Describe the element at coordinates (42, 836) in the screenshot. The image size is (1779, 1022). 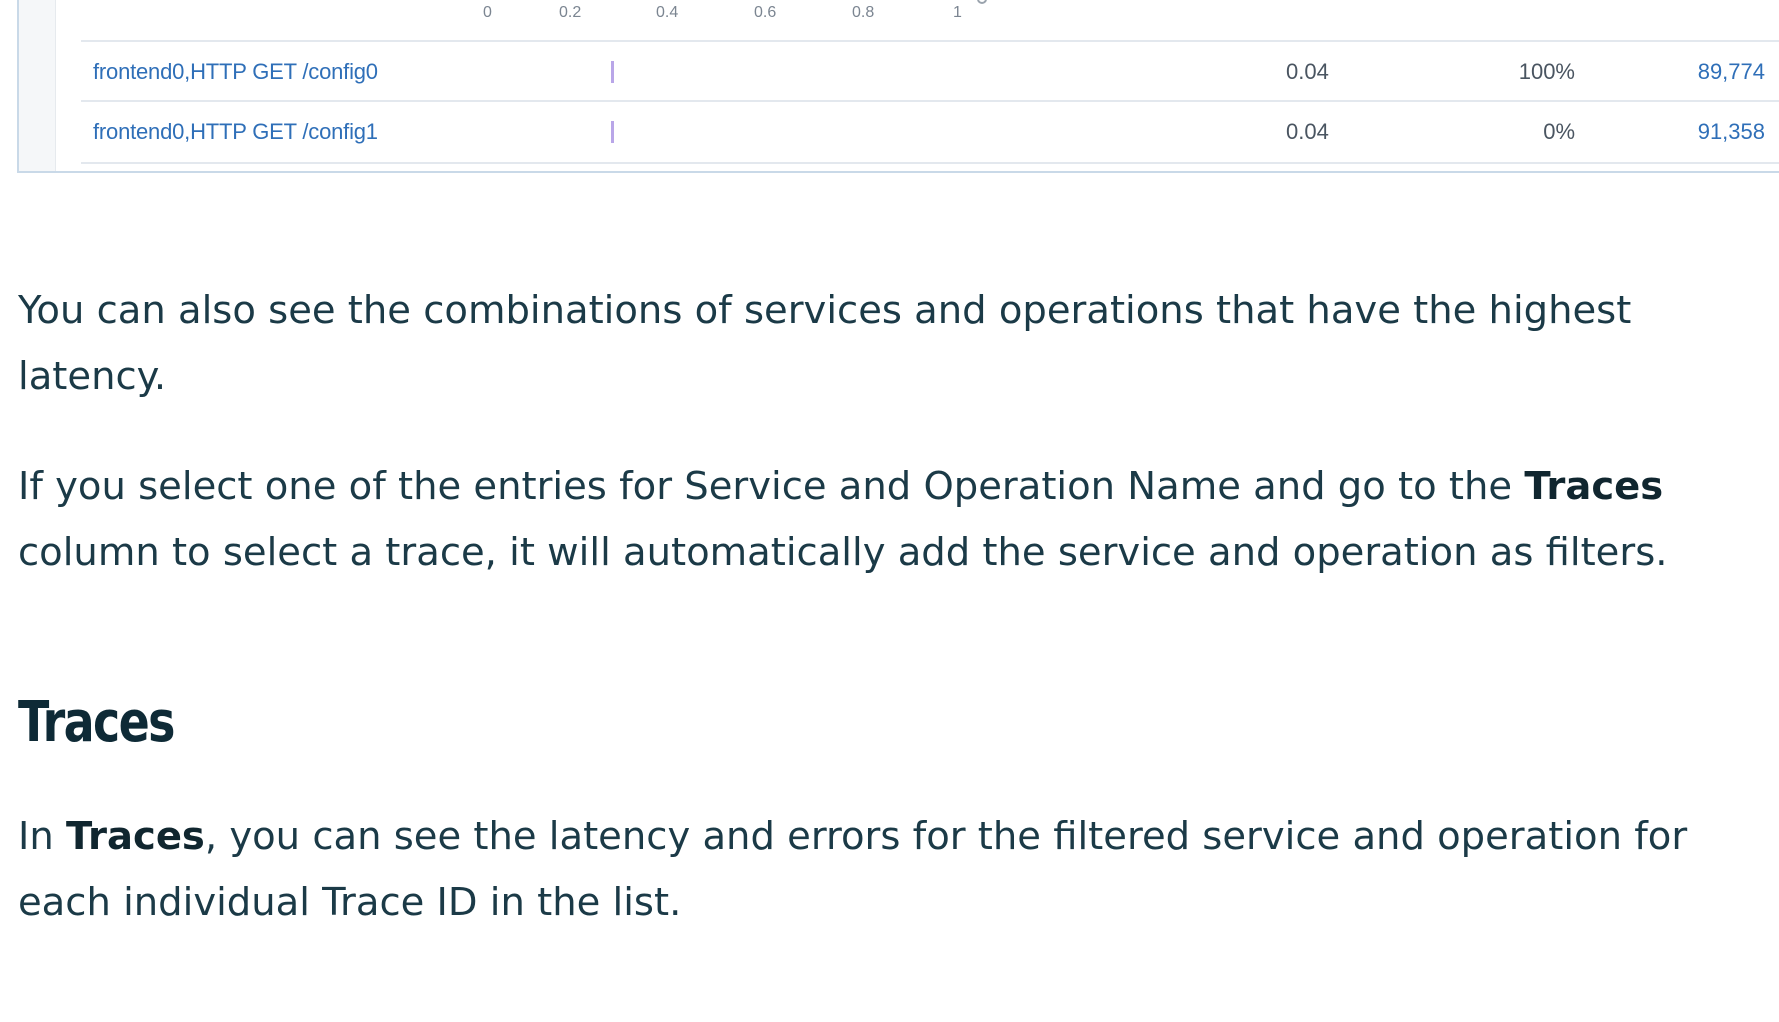
I see `paragraph-text: In` at that location.